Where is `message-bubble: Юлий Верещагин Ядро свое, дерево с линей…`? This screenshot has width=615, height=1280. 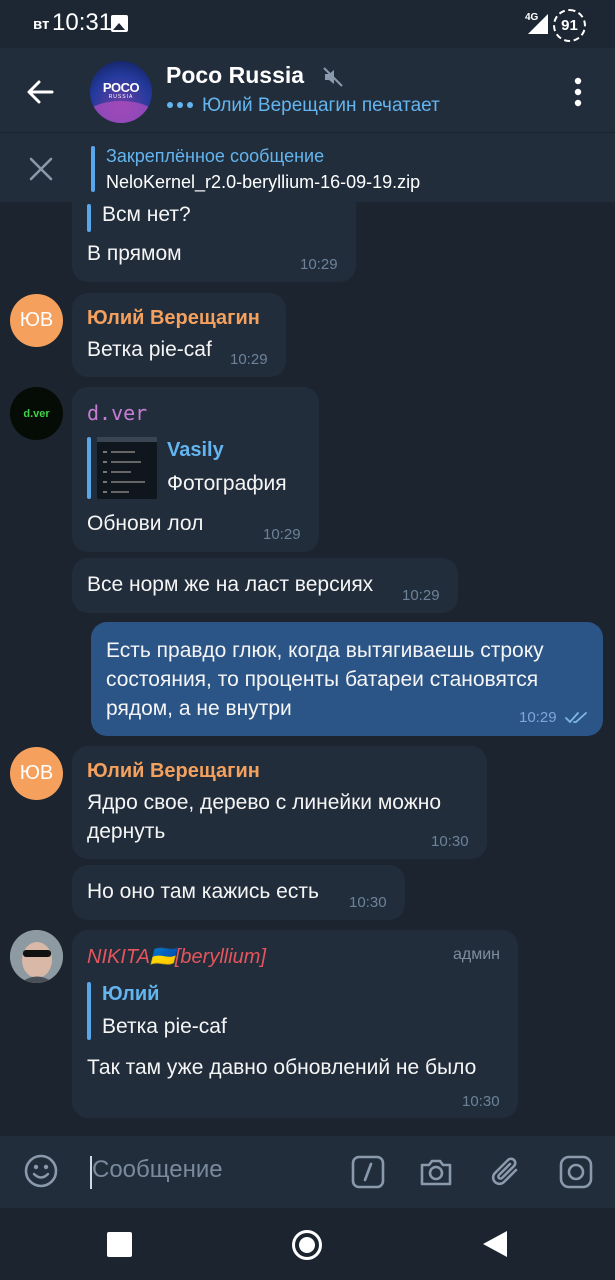
message-bubble: Юлий Верещагин Ядро свое, дерево с линей… is located at coordinates (279, 802).